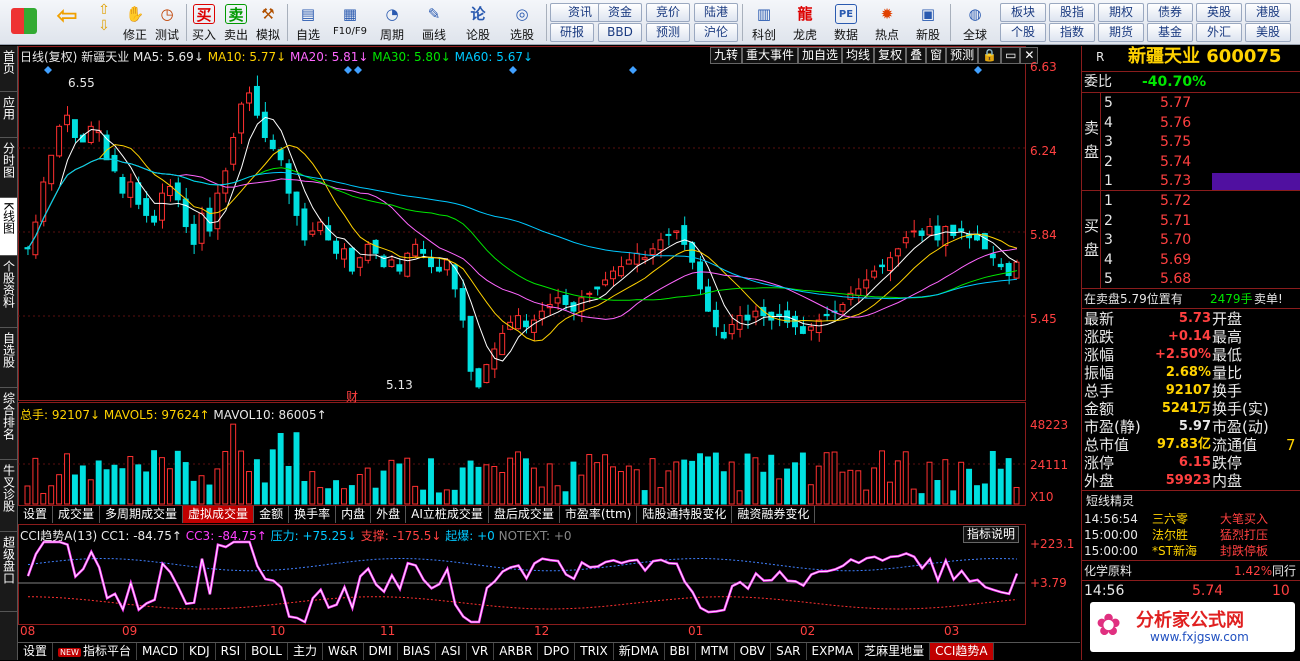 The height and width of the screenshot is (661, 1300). I want to click on buy-button: 买买入, so click(204, 22).